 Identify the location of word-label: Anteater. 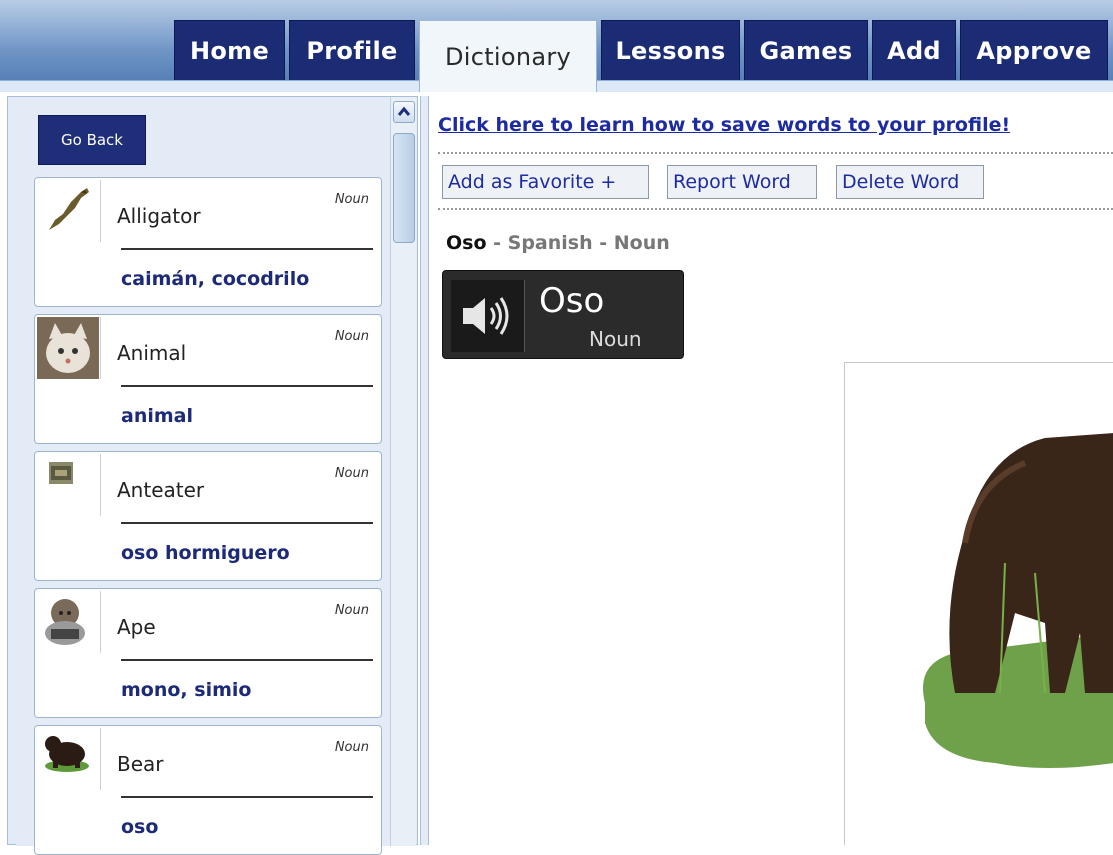
(161, 490).